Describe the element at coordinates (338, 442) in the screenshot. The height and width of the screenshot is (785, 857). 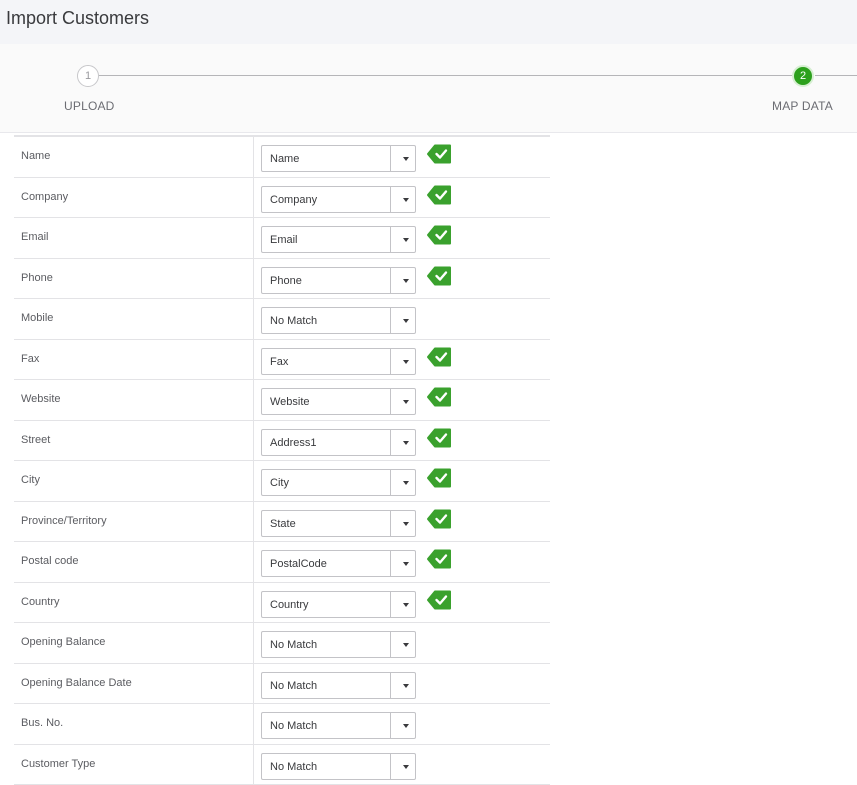
I see `field-mapping-select: Address1` at that location.